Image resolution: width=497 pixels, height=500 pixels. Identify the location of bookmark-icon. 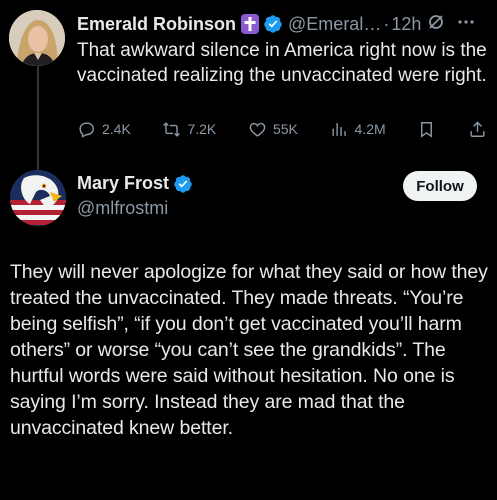
(427, 129).